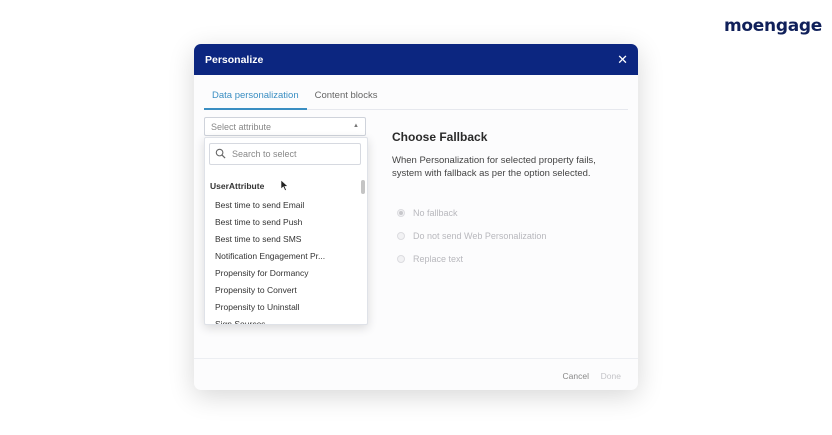 This screenshot has width=832, height=435. I want to click on radio-replace-text: Replace text, so click(430, 259).